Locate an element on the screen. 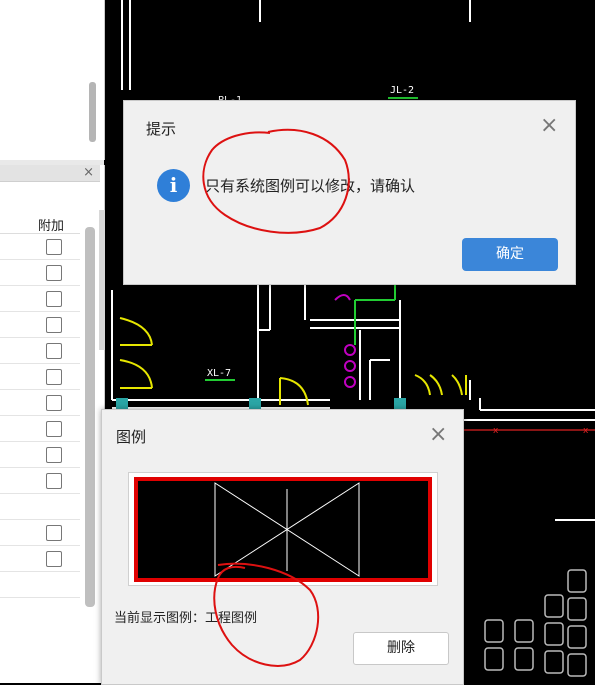 The image size is (595, 685). panel-top-scrollbar is located at coordinates (92, 112).